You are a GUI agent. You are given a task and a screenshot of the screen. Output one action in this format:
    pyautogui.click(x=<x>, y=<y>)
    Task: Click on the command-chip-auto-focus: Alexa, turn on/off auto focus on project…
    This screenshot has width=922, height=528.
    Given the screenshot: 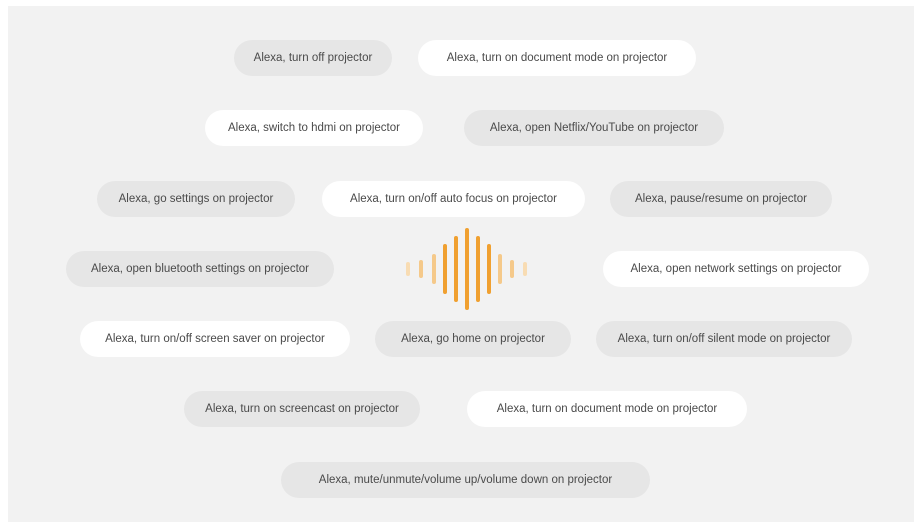 What is the action you would take?
    pyautogui.click(x=453, y=199)
    